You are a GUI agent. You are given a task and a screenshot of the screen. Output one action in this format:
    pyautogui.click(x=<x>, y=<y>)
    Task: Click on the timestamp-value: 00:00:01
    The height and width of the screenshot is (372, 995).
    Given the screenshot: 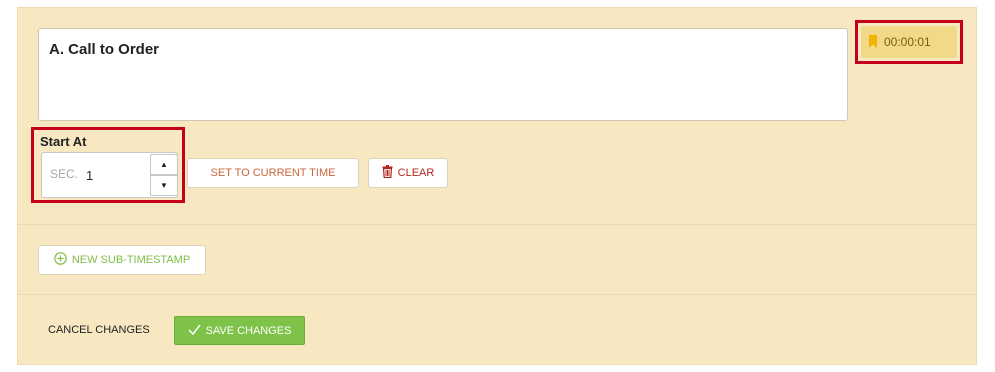 What is the action you would take?
    pyautogui.click(x=907, y=42)
    